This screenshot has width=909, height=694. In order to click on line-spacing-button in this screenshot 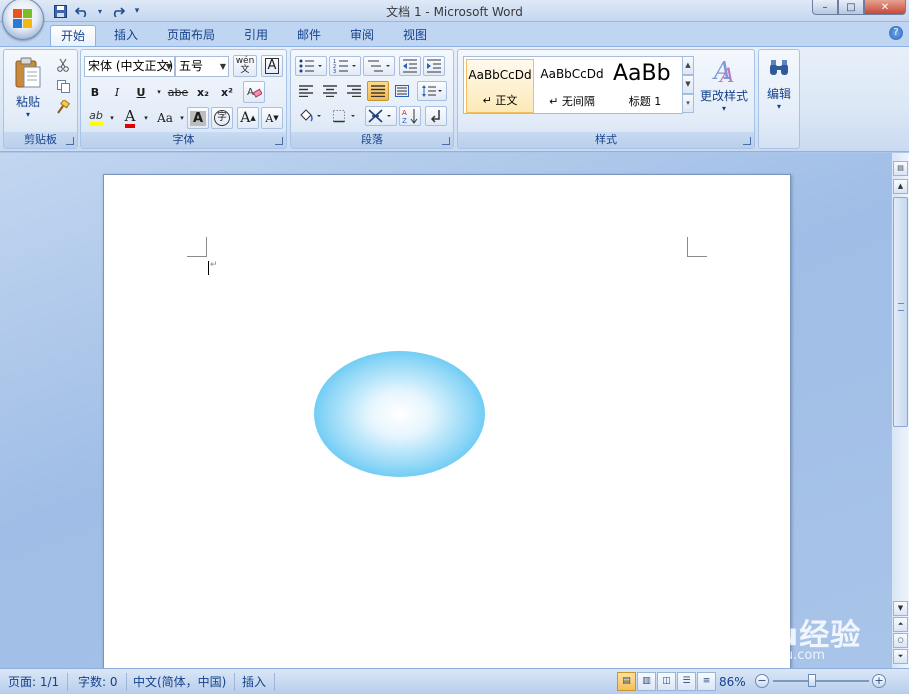, I will do `click(432, 91)`.